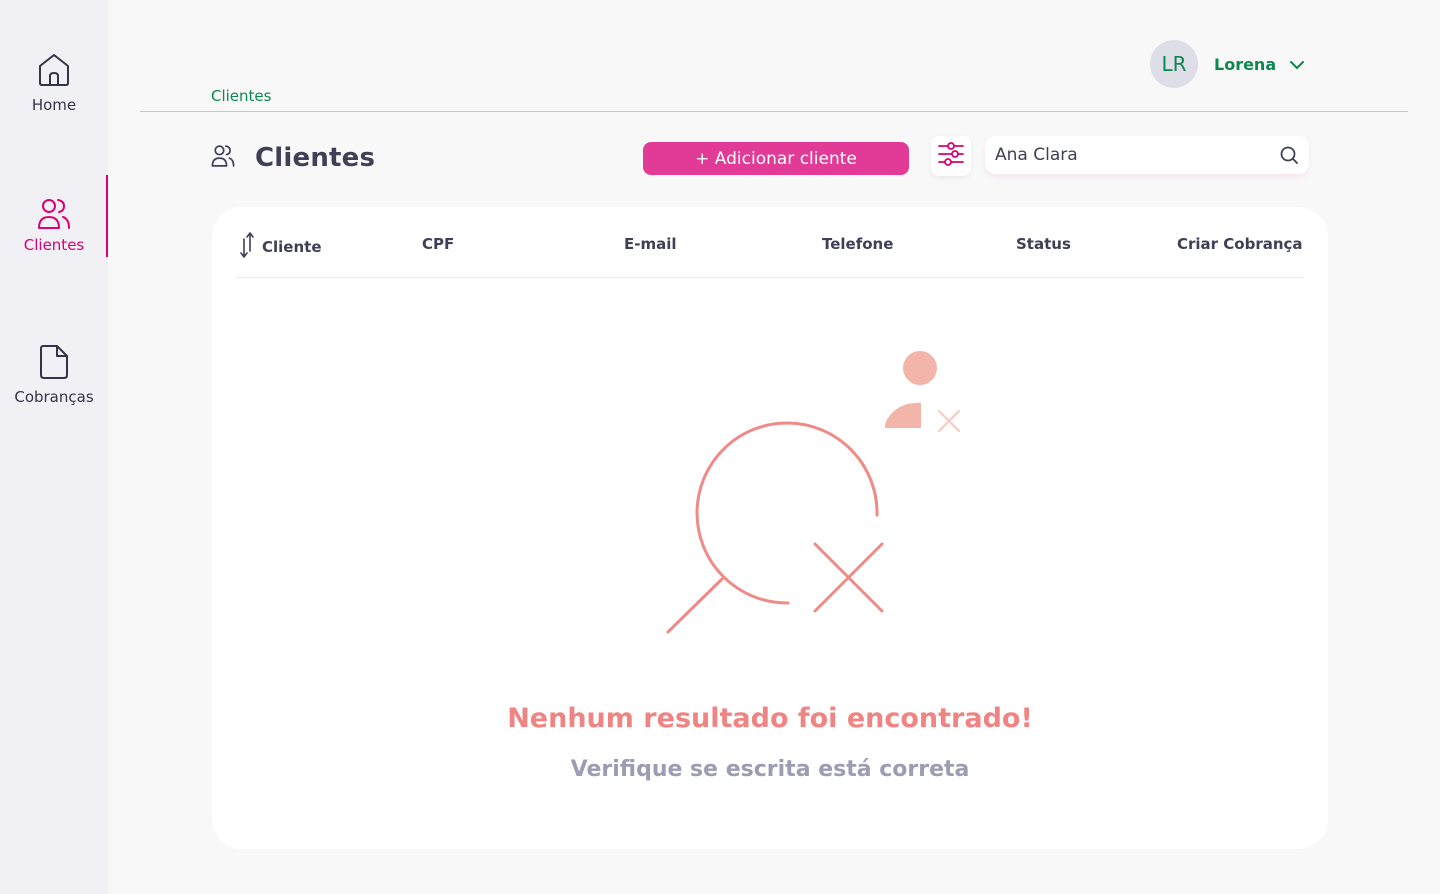 The height and width of the screenshot is (894, 1440). What do you see at coordinates (54, 397) in the screenshot?
I see `sidebar-item-label: Cobranças` at bounding box center [54, 397].